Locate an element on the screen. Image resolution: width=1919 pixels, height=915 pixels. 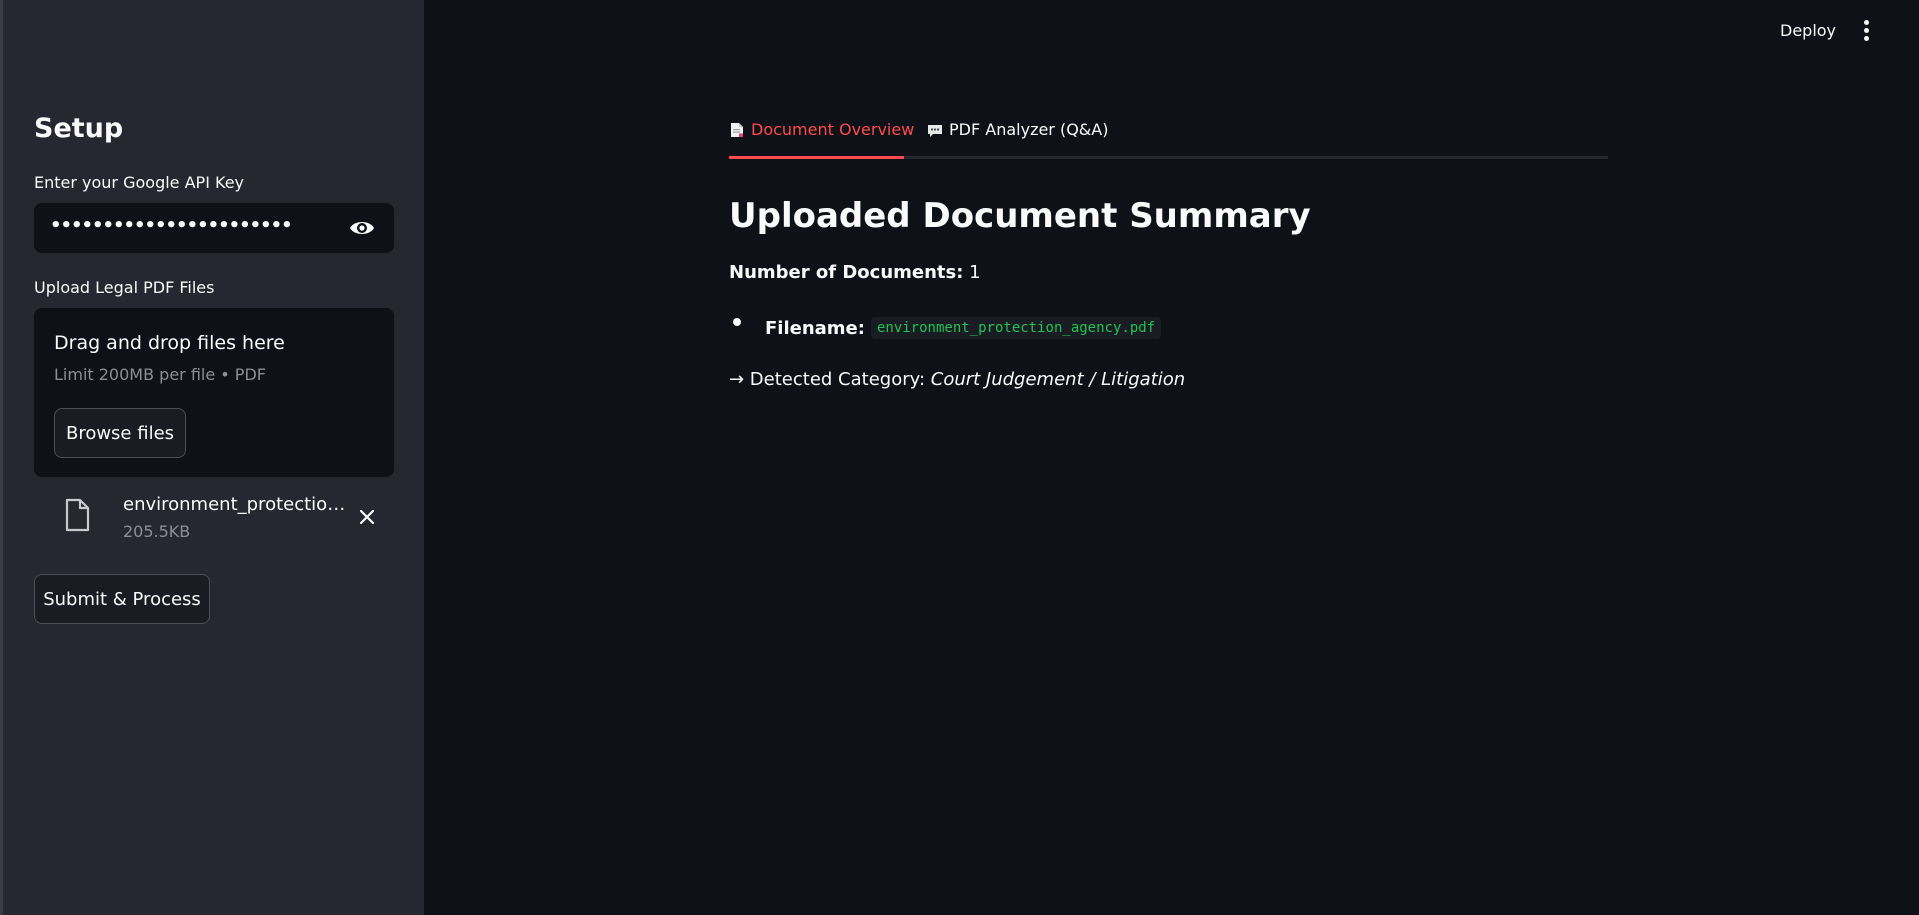
filename-code: environment_protection_agency.pdf is located at coordinates (1016, 328).